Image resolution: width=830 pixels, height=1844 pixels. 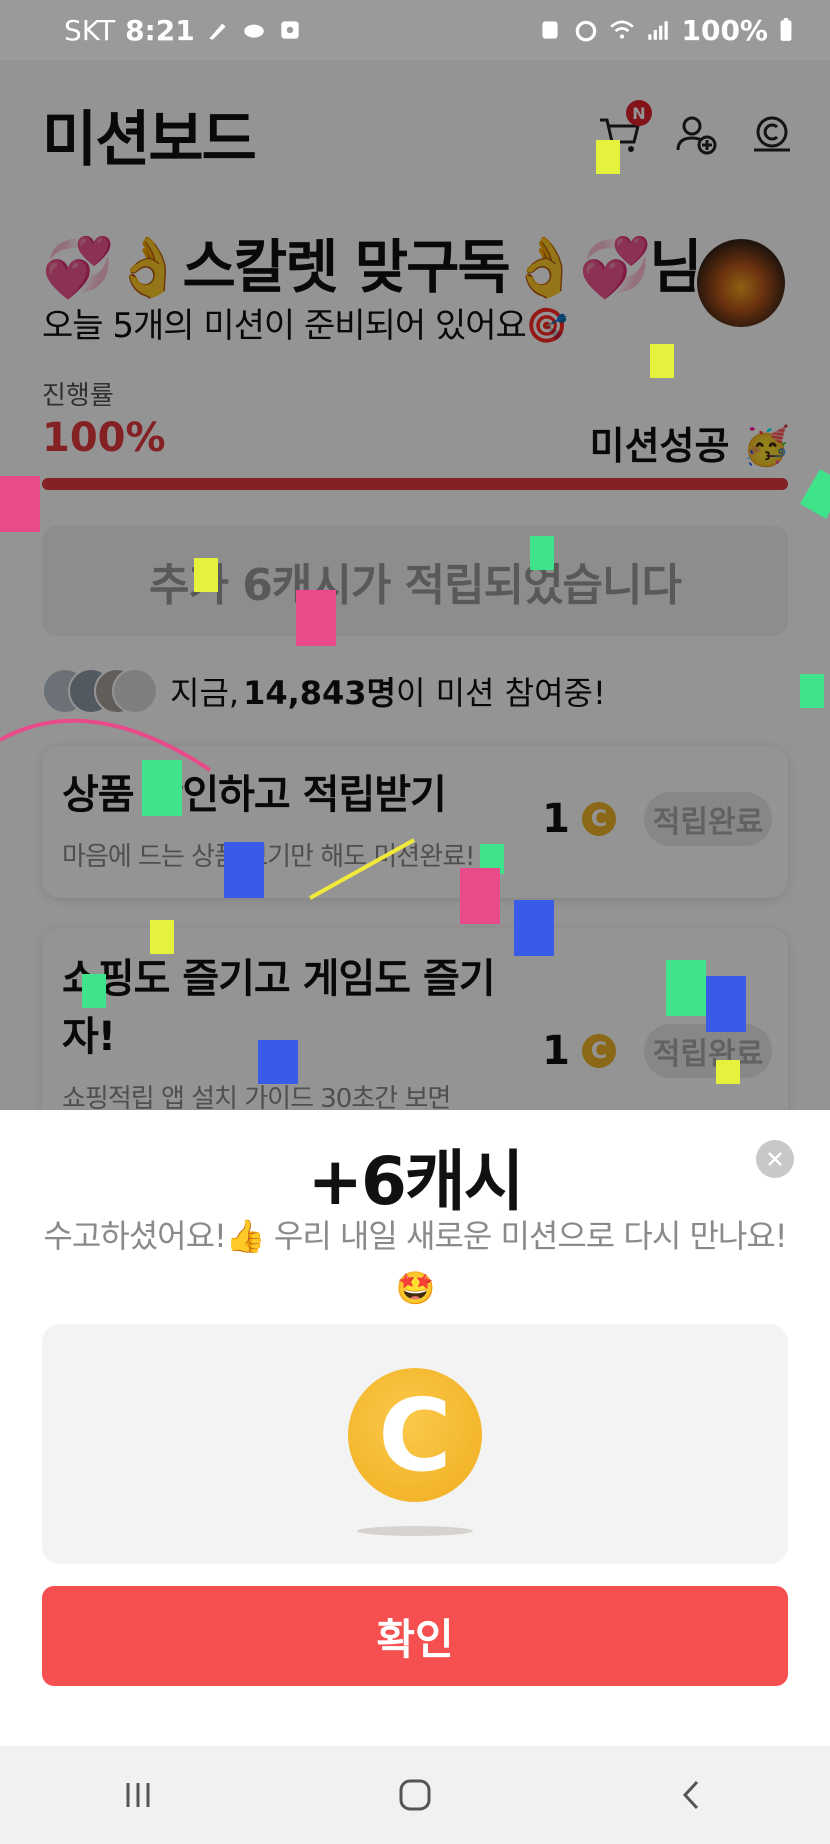 I want to click on recents-icon, so click(x=138, y=1795).